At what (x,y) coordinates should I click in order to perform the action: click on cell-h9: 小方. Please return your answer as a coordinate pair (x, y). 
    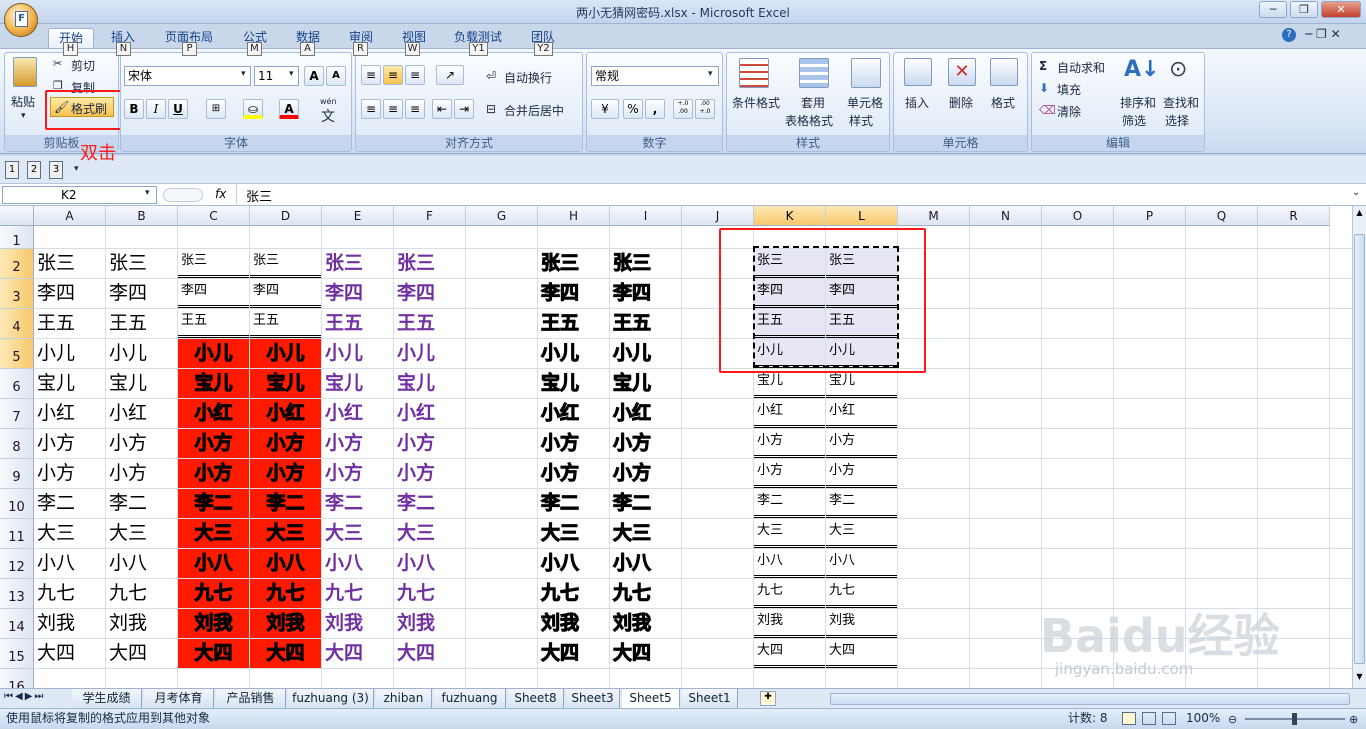
    Looking at the image, I should click on (573, 473).